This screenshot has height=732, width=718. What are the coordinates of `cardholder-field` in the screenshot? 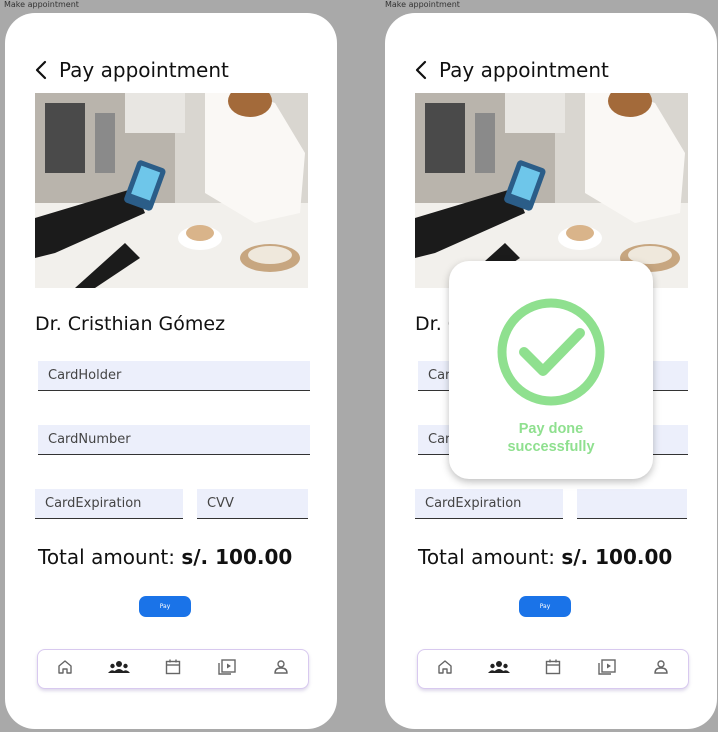 It's located at (174, 376).